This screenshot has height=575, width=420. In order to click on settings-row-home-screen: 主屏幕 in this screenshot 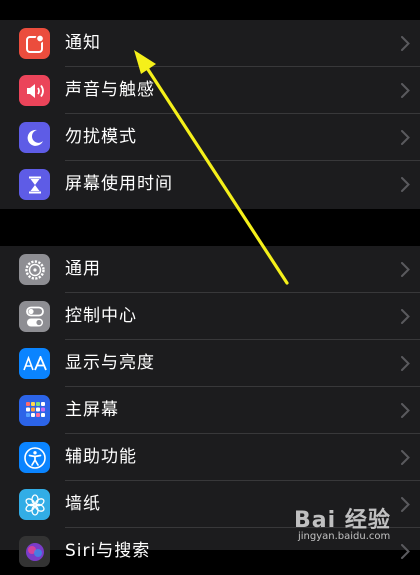, I will do `click(210, 410)`.